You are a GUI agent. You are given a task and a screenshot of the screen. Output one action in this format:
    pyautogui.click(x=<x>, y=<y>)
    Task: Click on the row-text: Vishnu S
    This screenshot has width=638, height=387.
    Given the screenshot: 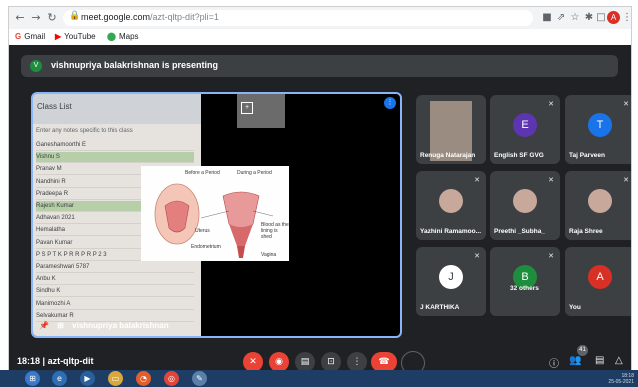 What is the action you would take?
    pyautogui.click(x=48, y=157)
    